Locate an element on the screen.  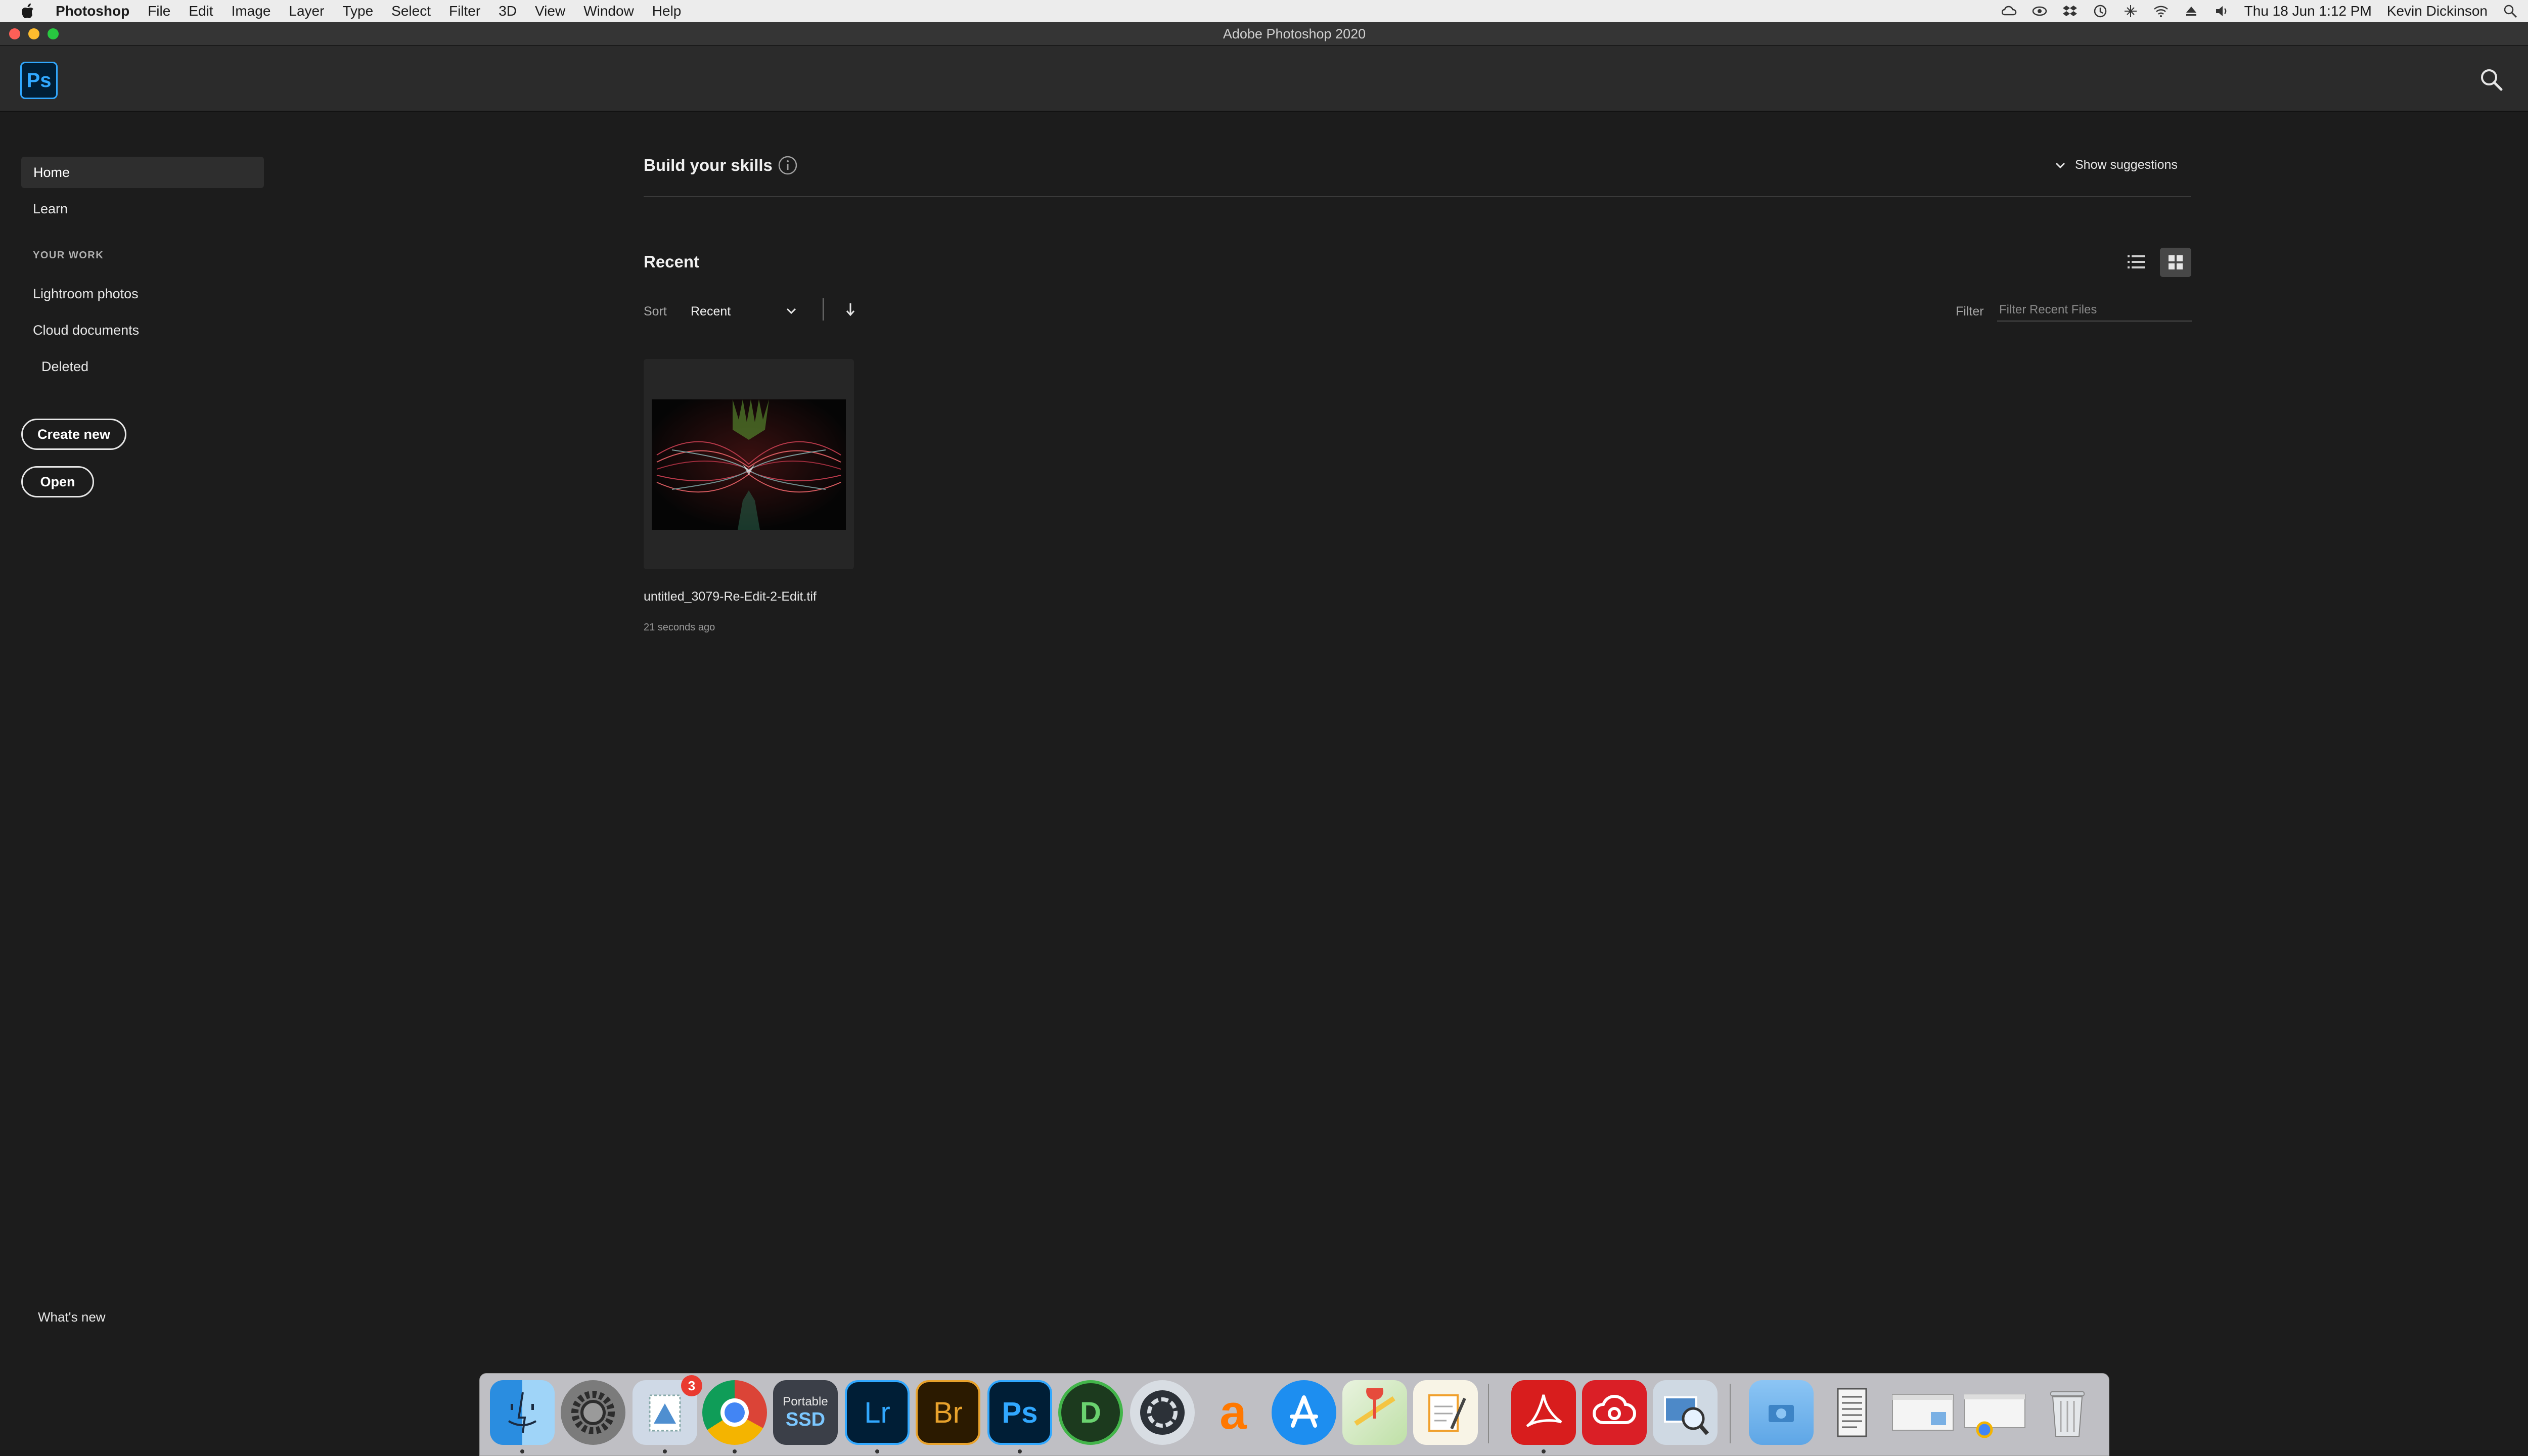
list-view-icon is located at coordinates (2137, 262).